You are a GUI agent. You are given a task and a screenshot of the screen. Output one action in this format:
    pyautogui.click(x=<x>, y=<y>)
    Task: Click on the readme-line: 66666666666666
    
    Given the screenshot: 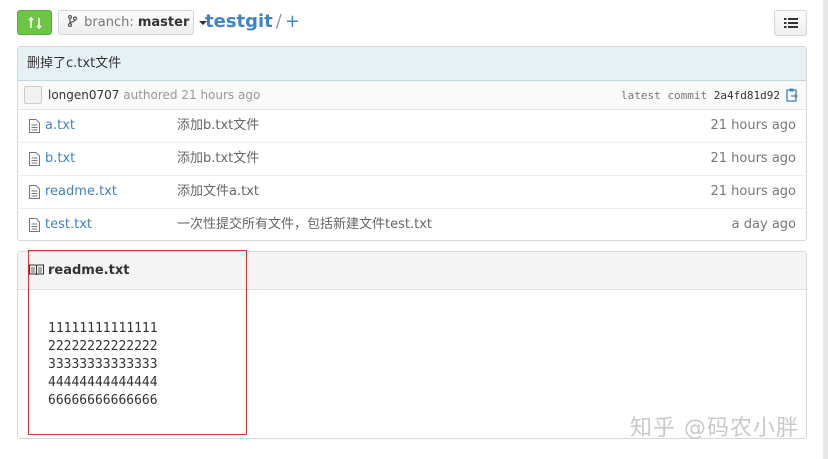 What is the action you would take?
    pyautogui.click(x=103, y=400)
    